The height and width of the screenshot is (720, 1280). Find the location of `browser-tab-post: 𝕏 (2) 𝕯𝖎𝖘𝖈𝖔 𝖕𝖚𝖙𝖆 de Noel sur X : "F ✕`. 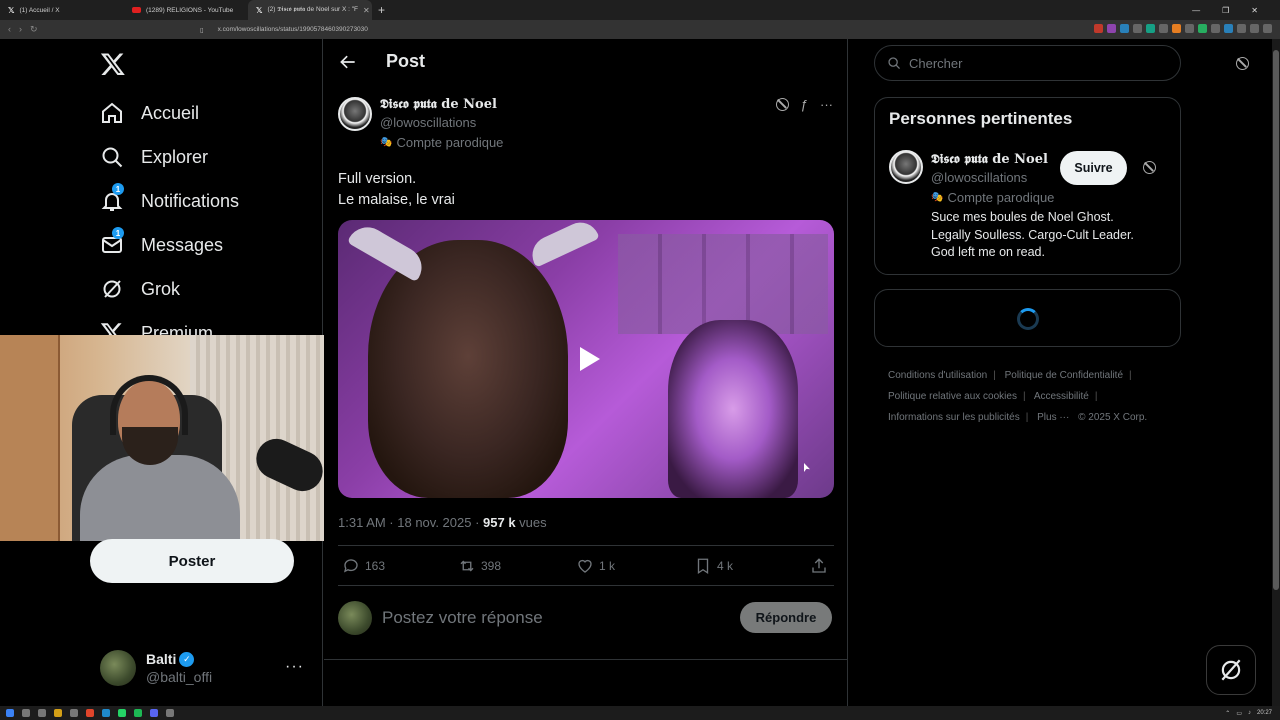

browser-tab-post: 𝕏 (2) 𝕯𝖎𝖘𝖈𝖔 𝖕𝖚𝖙𝖆 de Noel sur X : "F ✕ is located at coordinates (310, 10).